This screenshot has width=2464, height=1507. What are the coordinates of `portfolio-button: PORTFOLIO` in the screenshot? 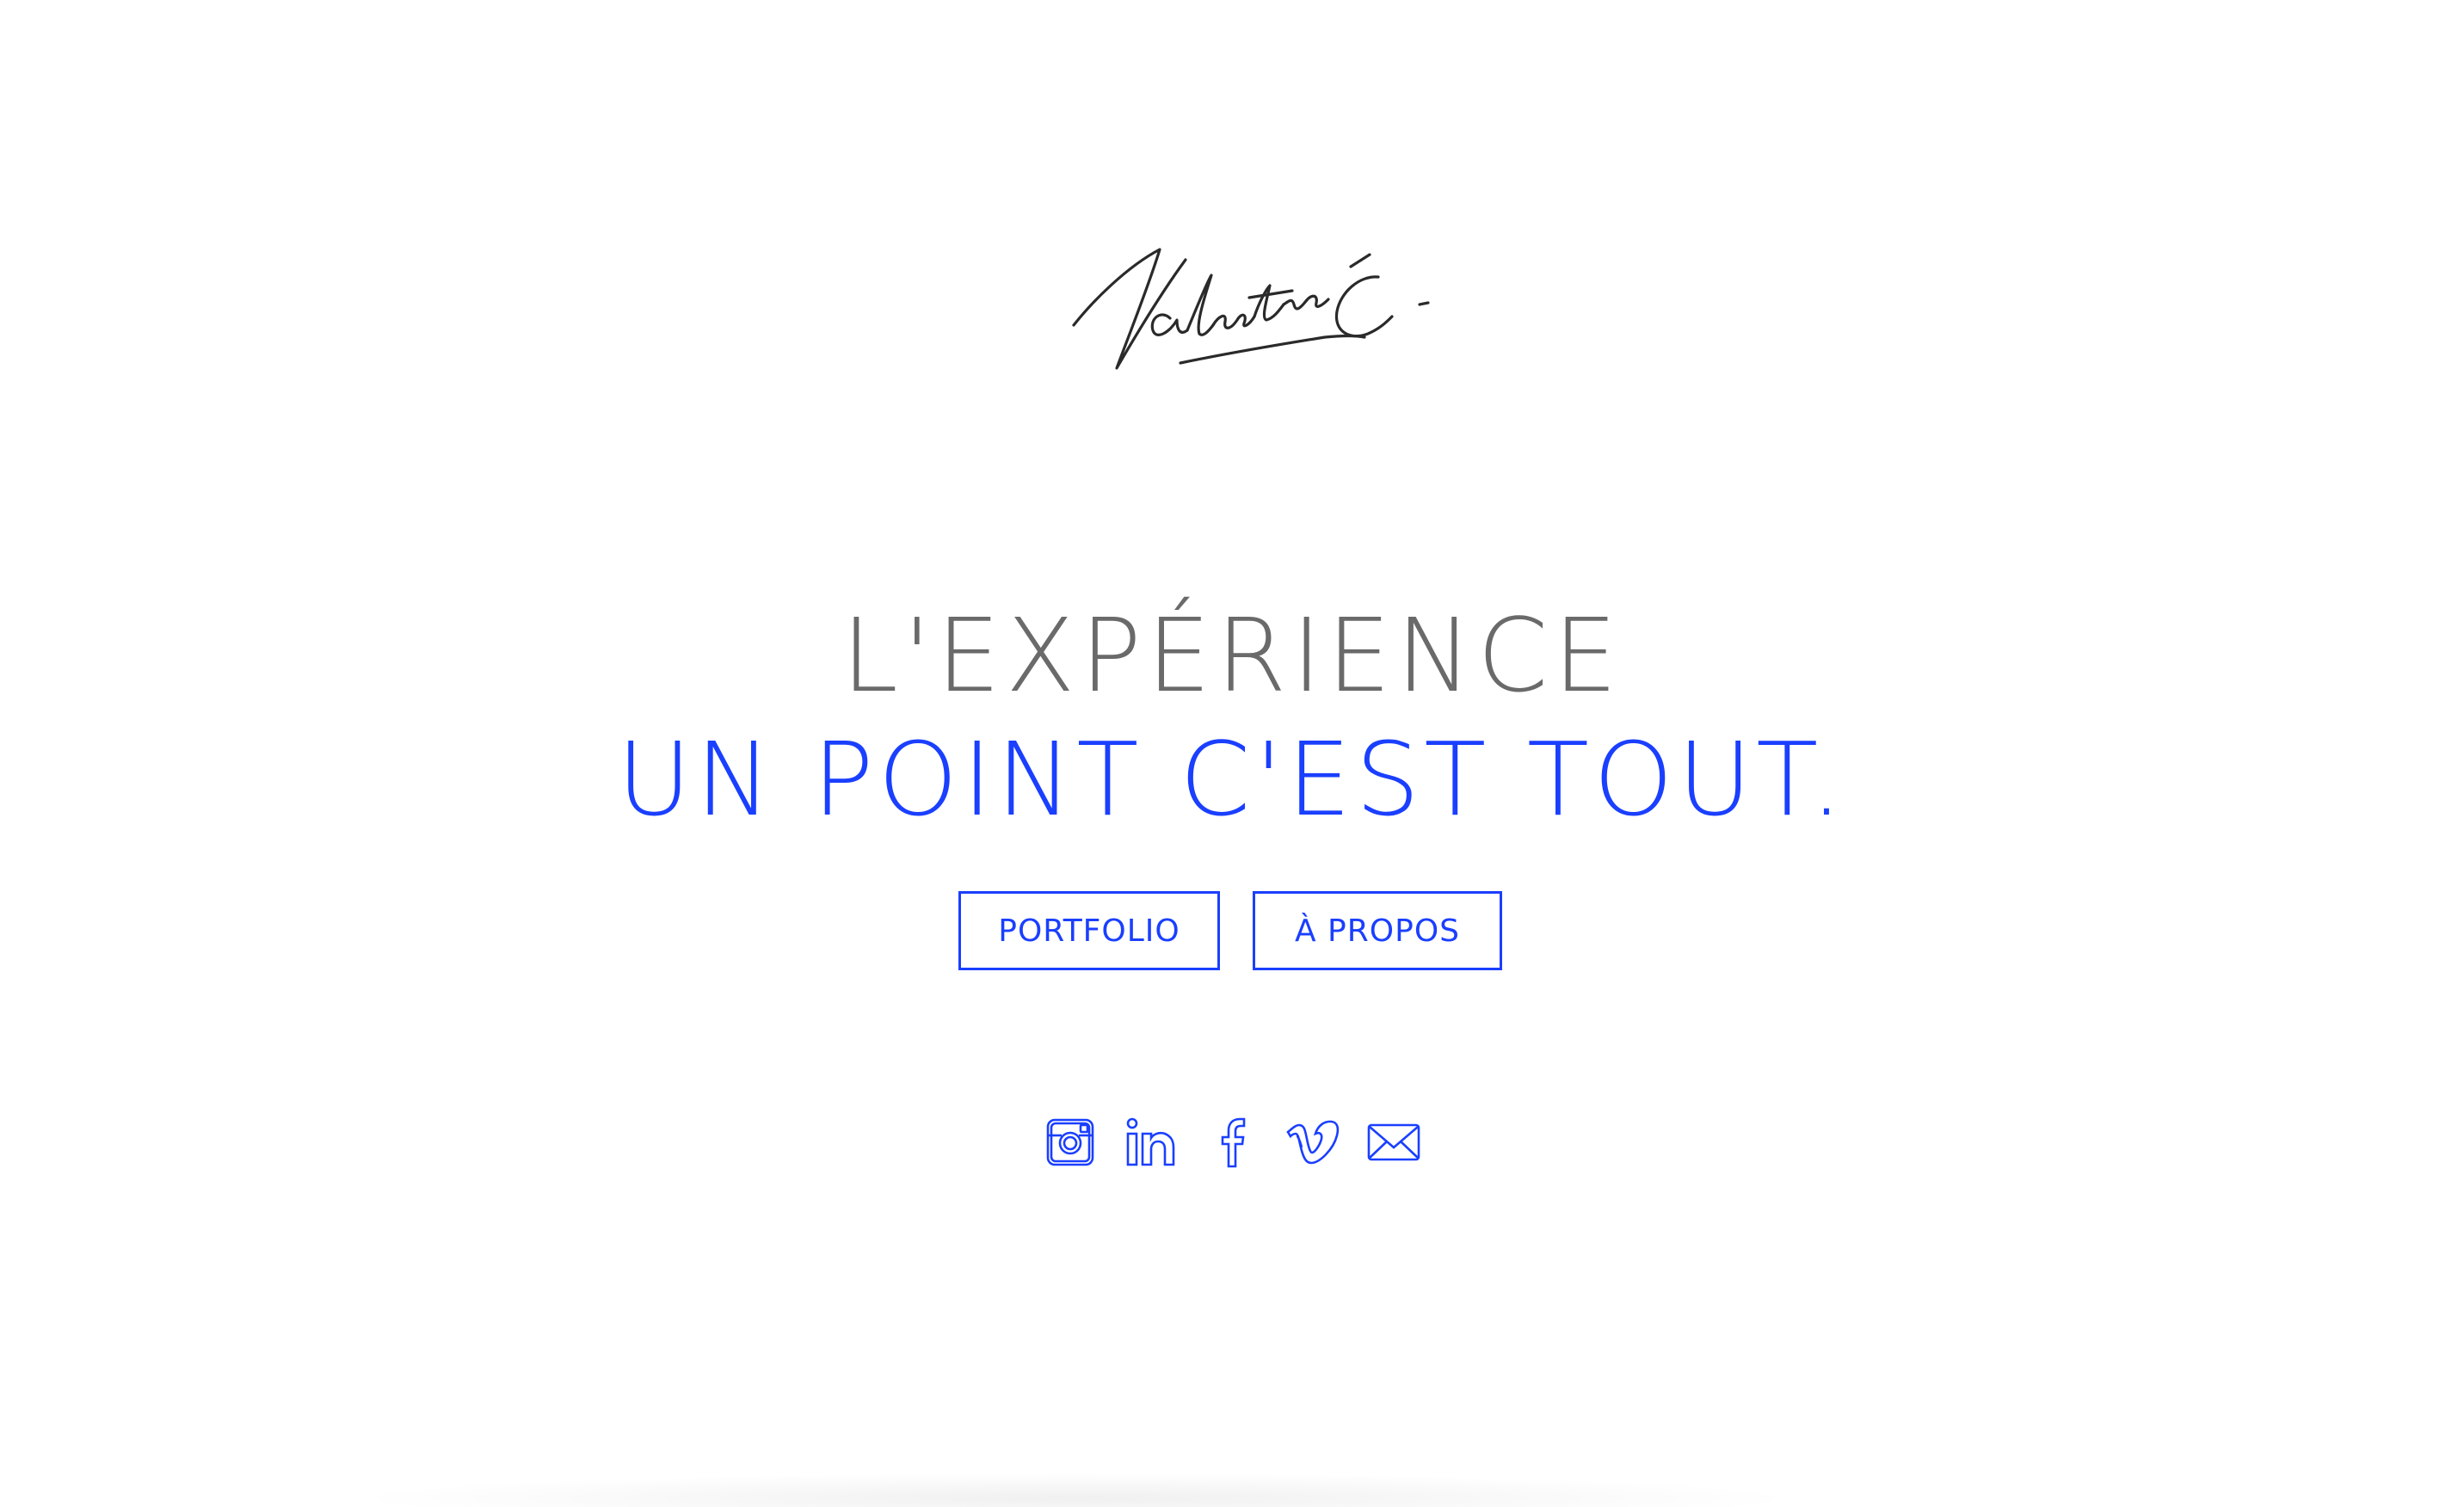 It's located at (1089, 930).